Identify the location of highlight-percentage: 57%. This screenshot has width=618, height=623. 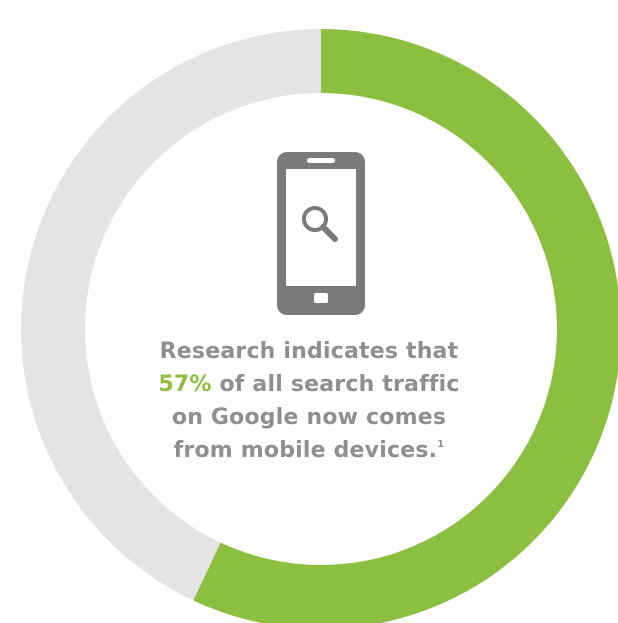
(185, 384).